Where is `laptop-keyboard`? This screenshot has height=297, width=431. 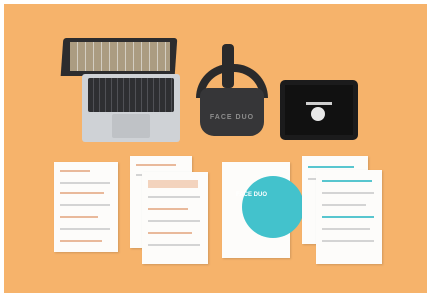
laptop-keyboard is located at coordinates (131, 95).